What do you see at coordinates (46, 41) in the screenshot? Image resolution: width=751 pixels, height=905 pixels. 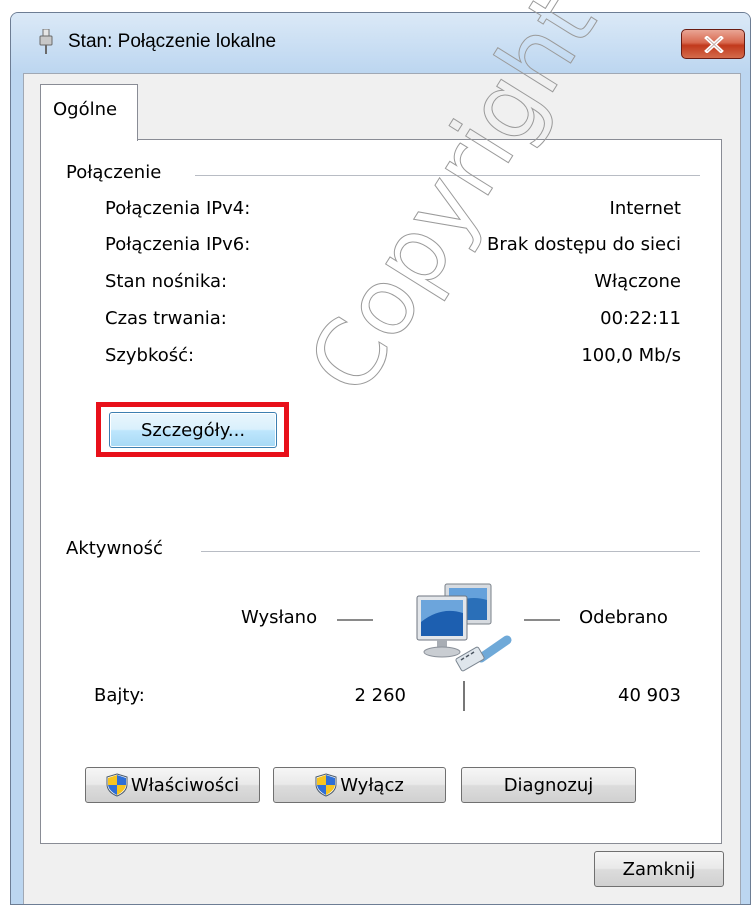 I see `network-adapter-icon` at bounding box center [46, 41].